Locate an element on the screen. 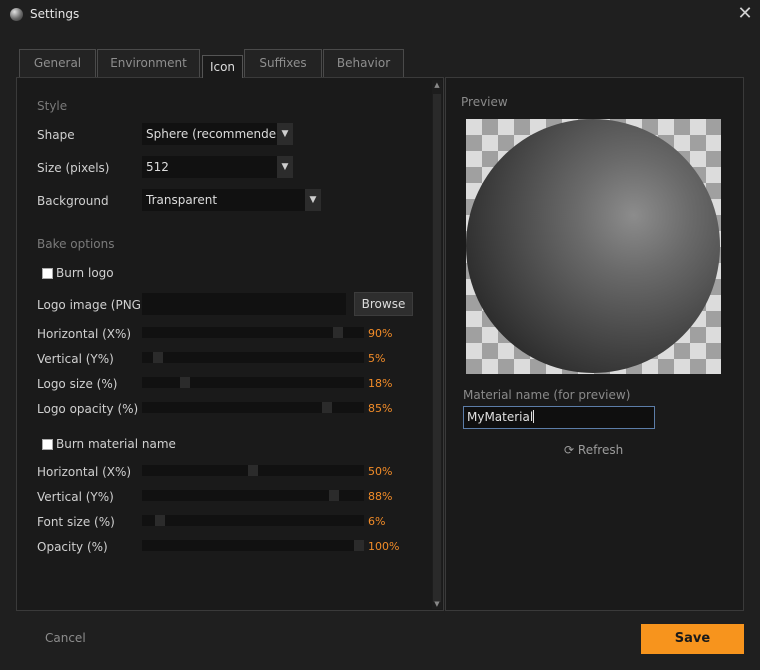 The width and height of the screenshot is (760, 670). tab-general: General is located at coordinates (57, 63).